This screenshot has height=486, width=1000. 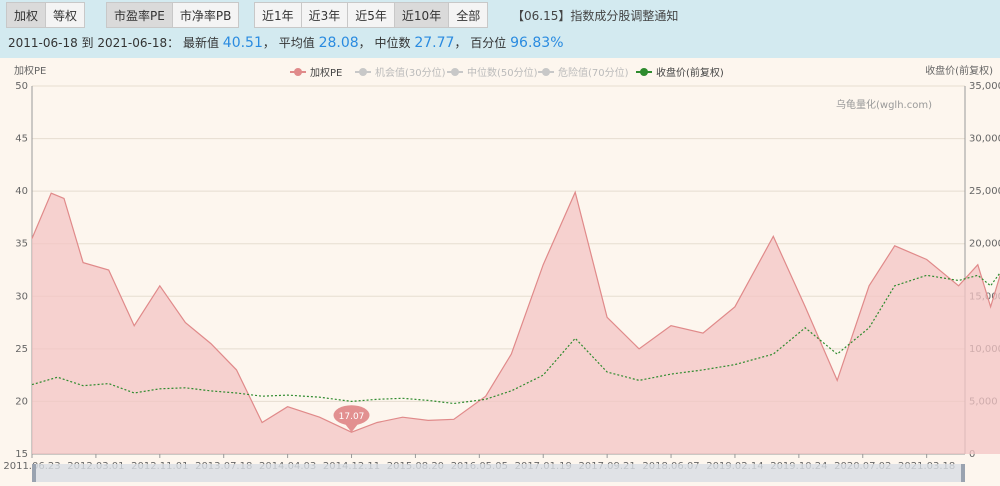 I want to click on right-axis-title: 收盘价(前复权), so click(x=959, y=70).